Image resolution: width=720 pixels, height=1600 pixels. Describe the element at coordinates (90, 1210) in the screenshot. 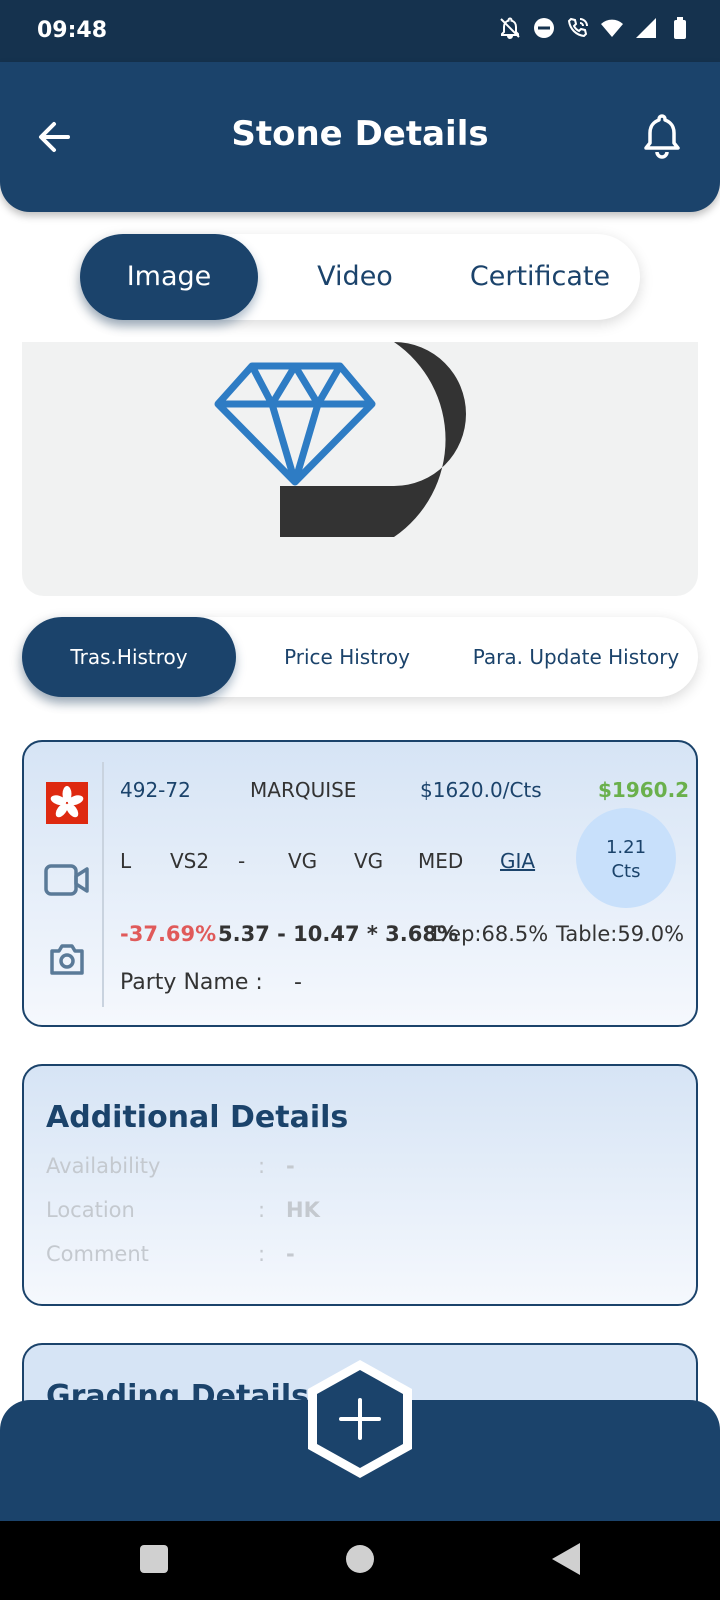

I see `detail-label: Location` at that location.